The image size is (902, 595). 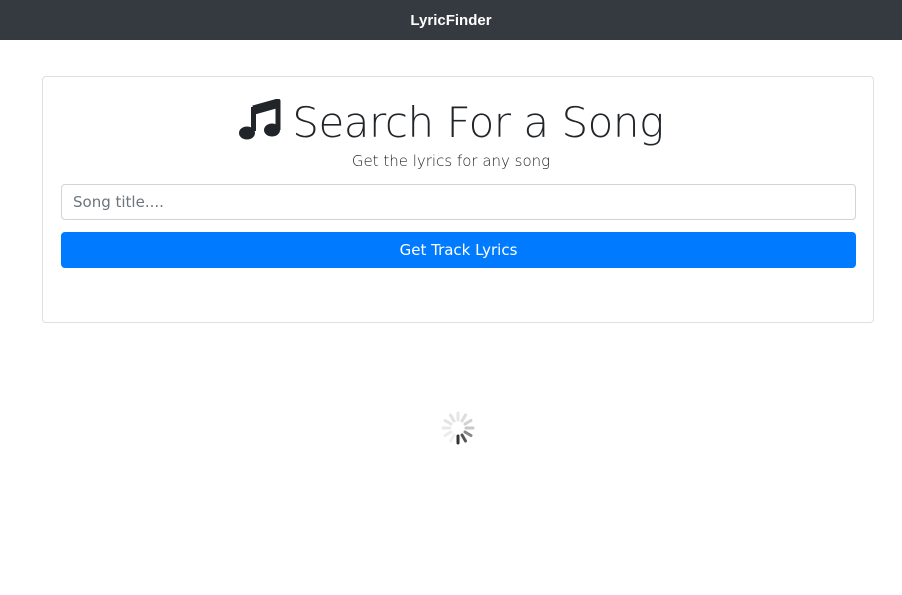 I want to click on music-note-icon, so click(x=260, y=120).